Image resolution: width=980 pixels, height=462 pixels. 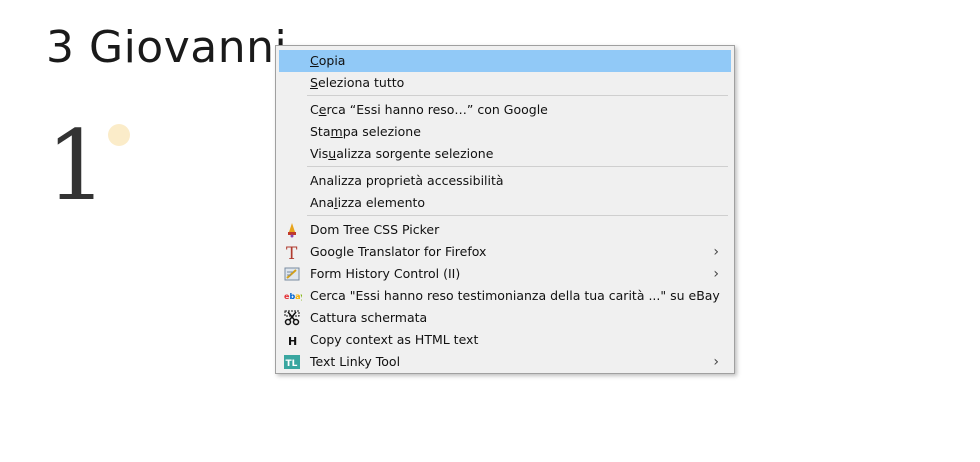 What do you see at coordinates (505, 318) in the screenshot?
I see `menu-item-cattura-schermata: Cattura schermata` at bounding box center [505, 318].